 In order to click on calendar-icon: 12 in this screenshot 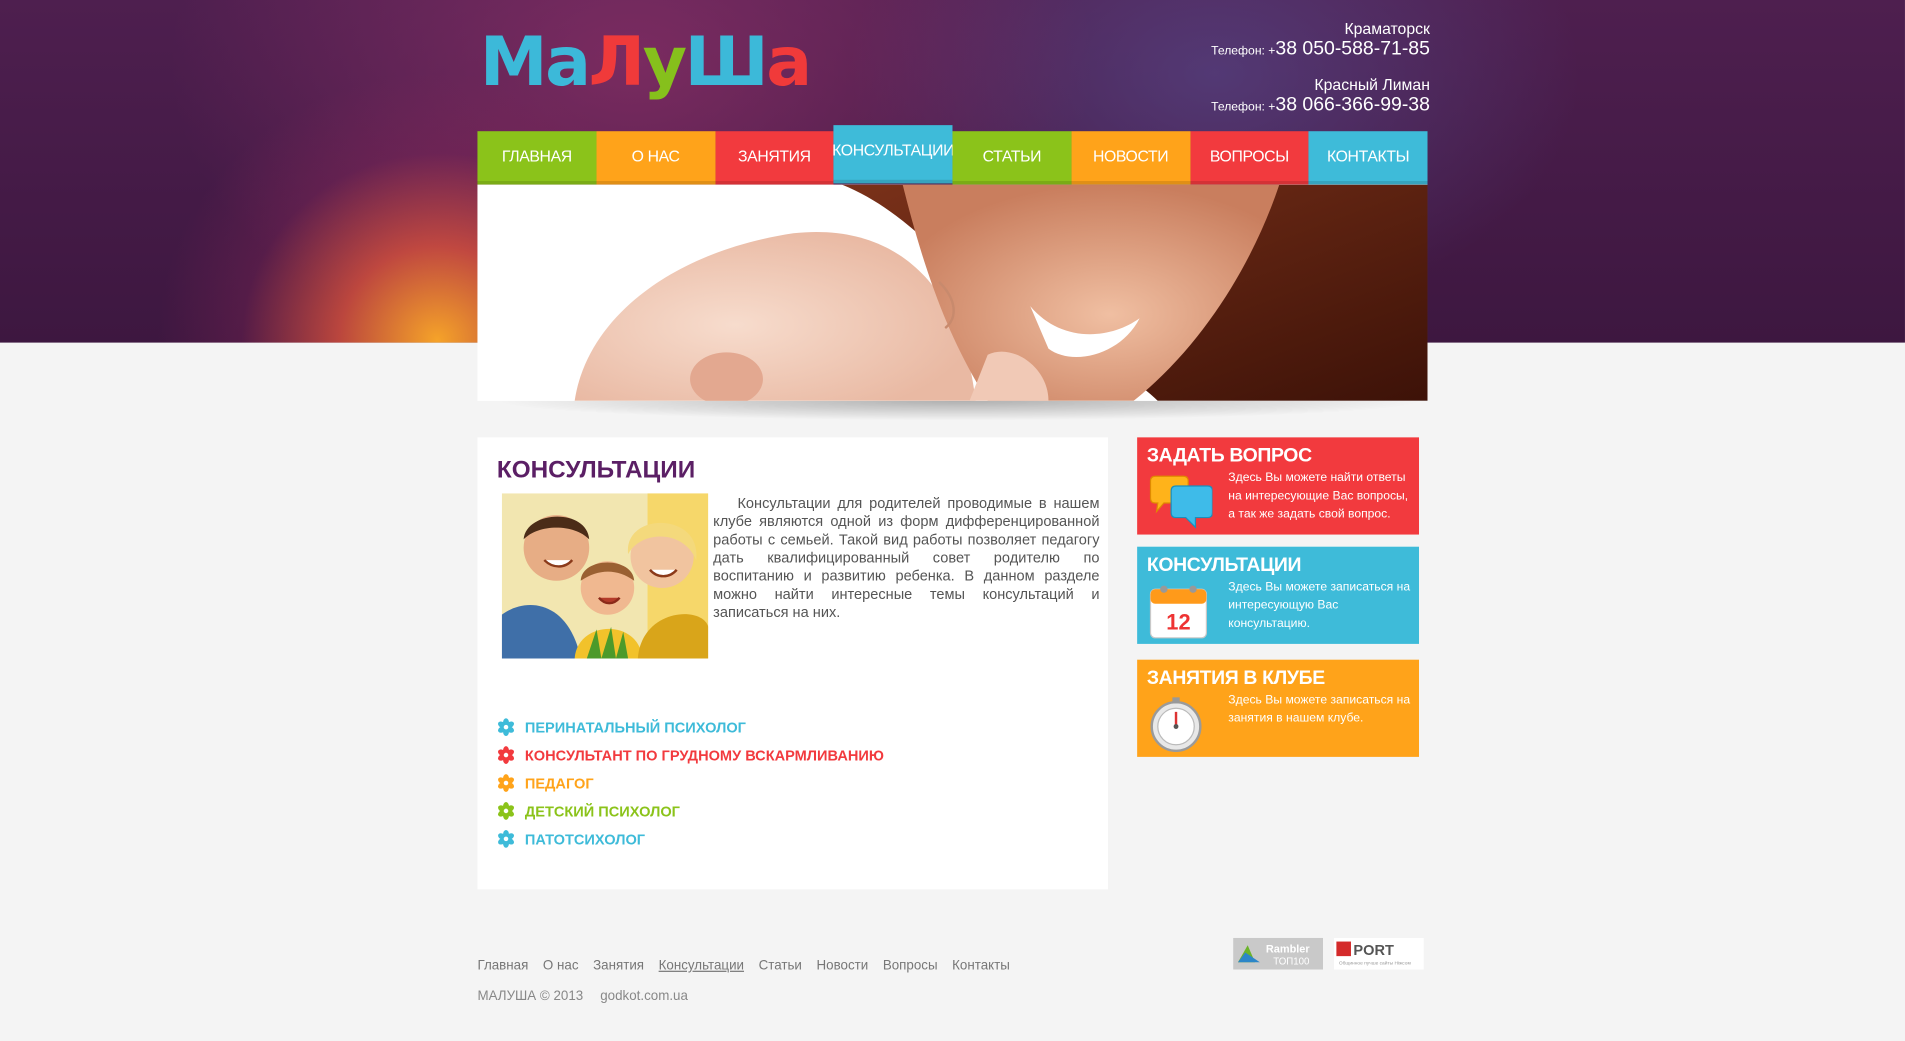, I will do `click(1178, 612)`.